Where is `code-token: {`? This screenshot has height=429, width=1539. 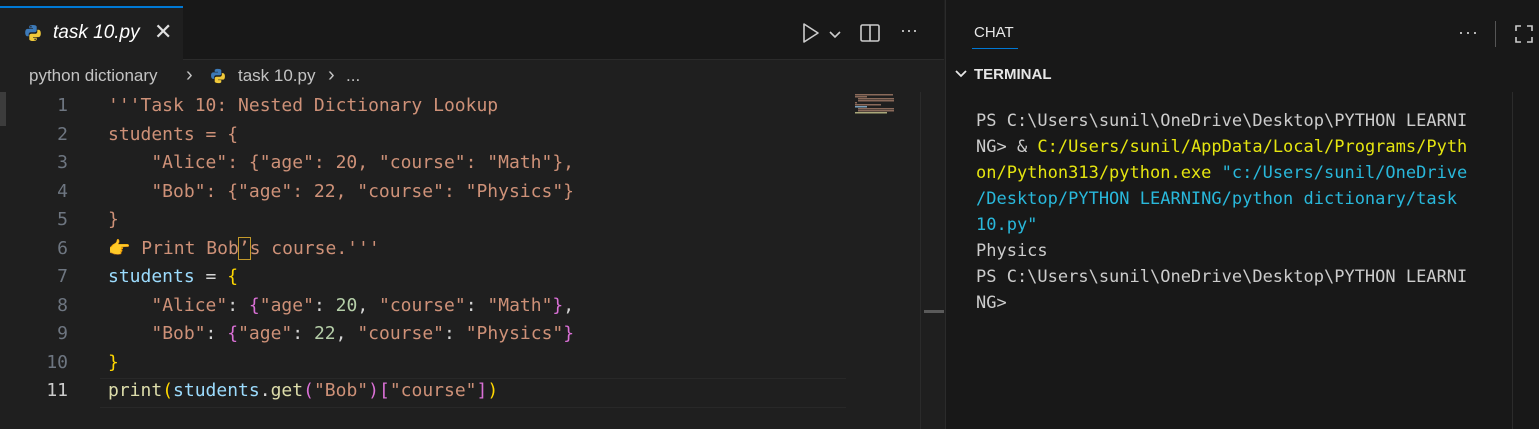
code-token: { is located at coordinates (254, 305).